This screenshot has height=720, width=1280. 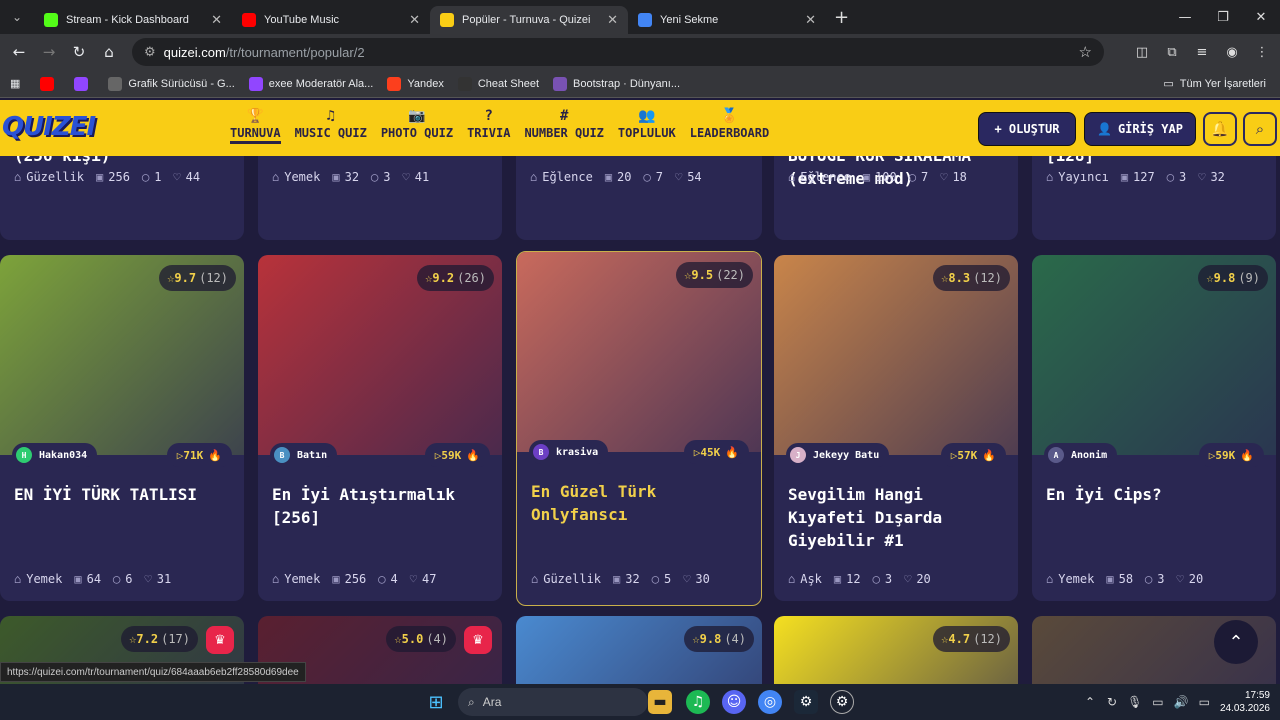 What do you see at coordinates (1204, 702) in the screenshot?
I see `battery-icon: ▭` at bounding box center [1204, 702].